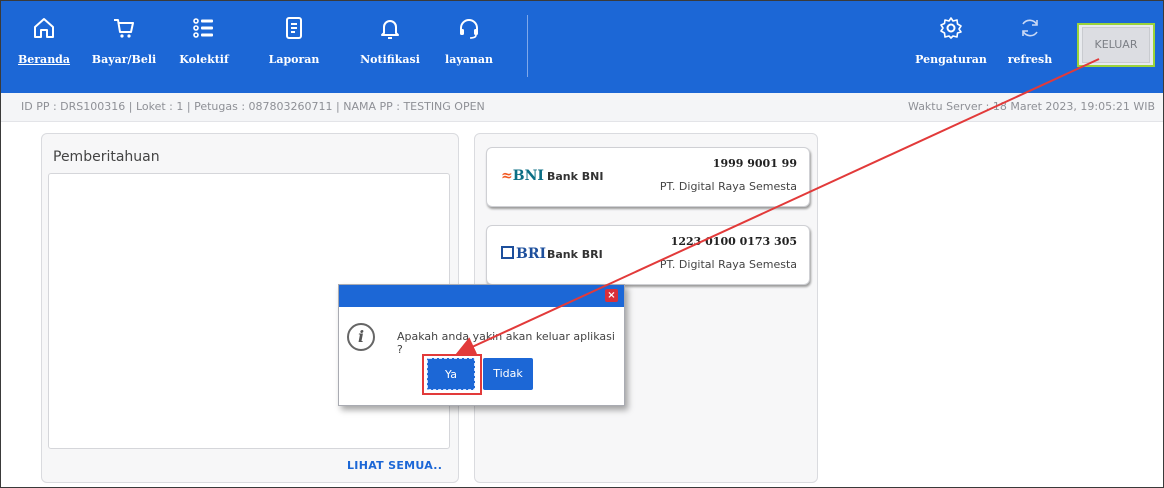 The height and width of the screenshot is (488, 1164). Describe the element at coordinates (390, 59) in the screenshot. I see `nav-label: Notifikasi` at that location.